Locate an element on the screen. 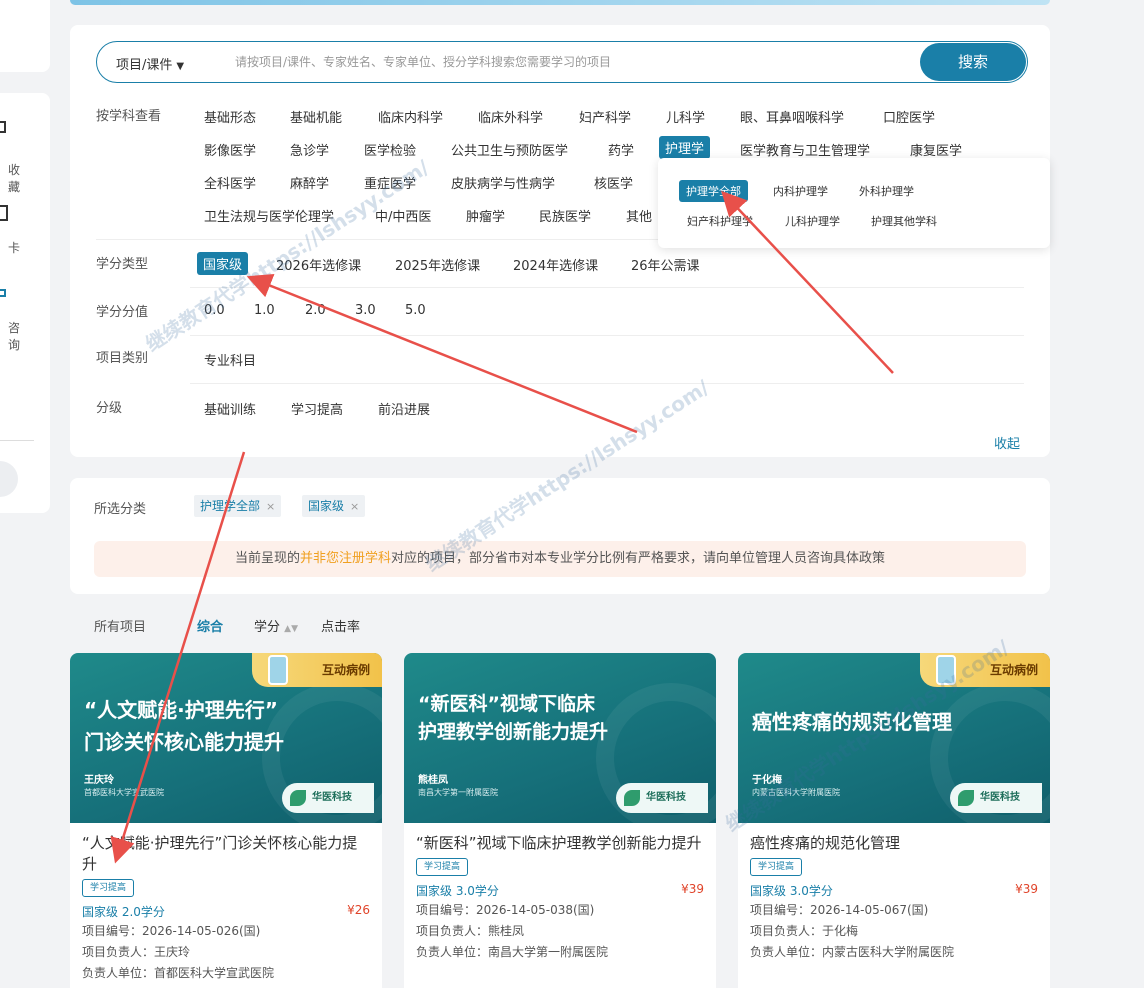 This screenshot has height=988, width=1144. collapse-link: 收起 is located at coordinates (1007, 442).